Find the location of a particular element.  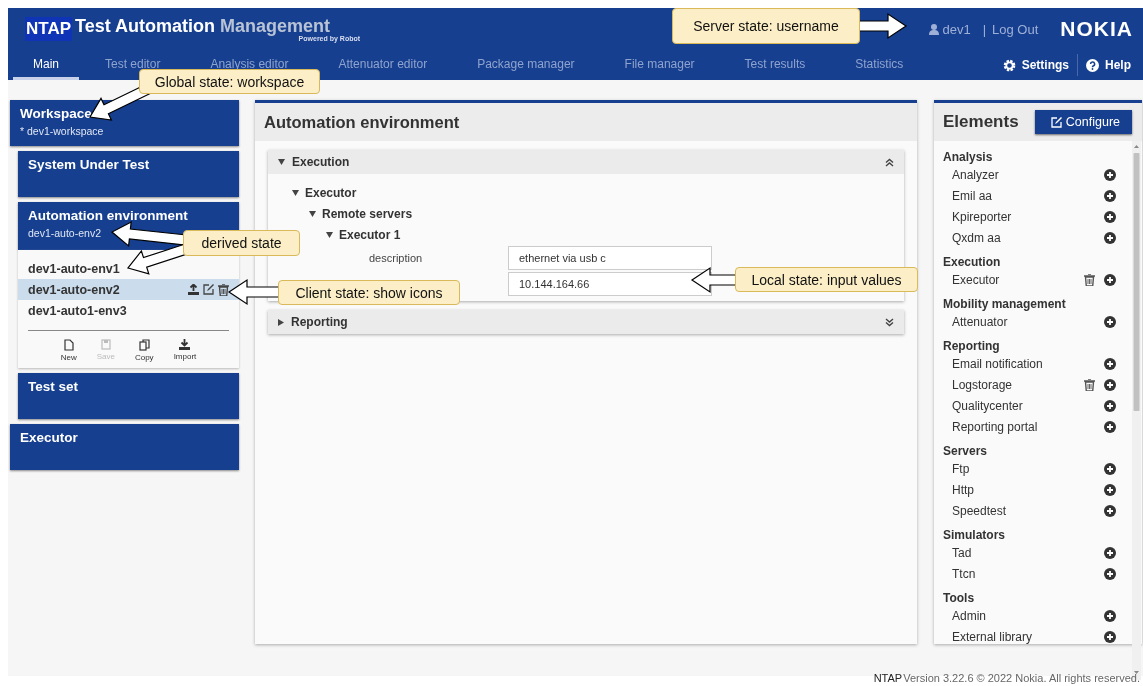

element-item: Attenuator is located at coordinates (980, 321).